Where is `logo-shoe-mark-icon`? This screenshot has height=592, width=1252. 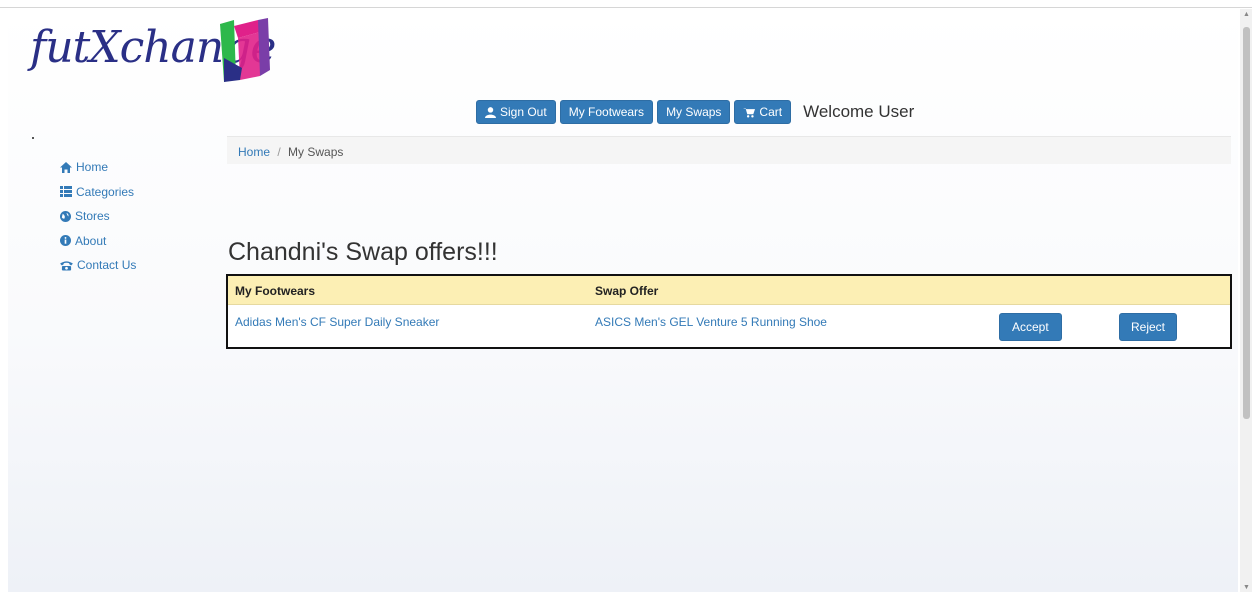
logo-shoe-mark-icon is located at coordinates (245, 50).